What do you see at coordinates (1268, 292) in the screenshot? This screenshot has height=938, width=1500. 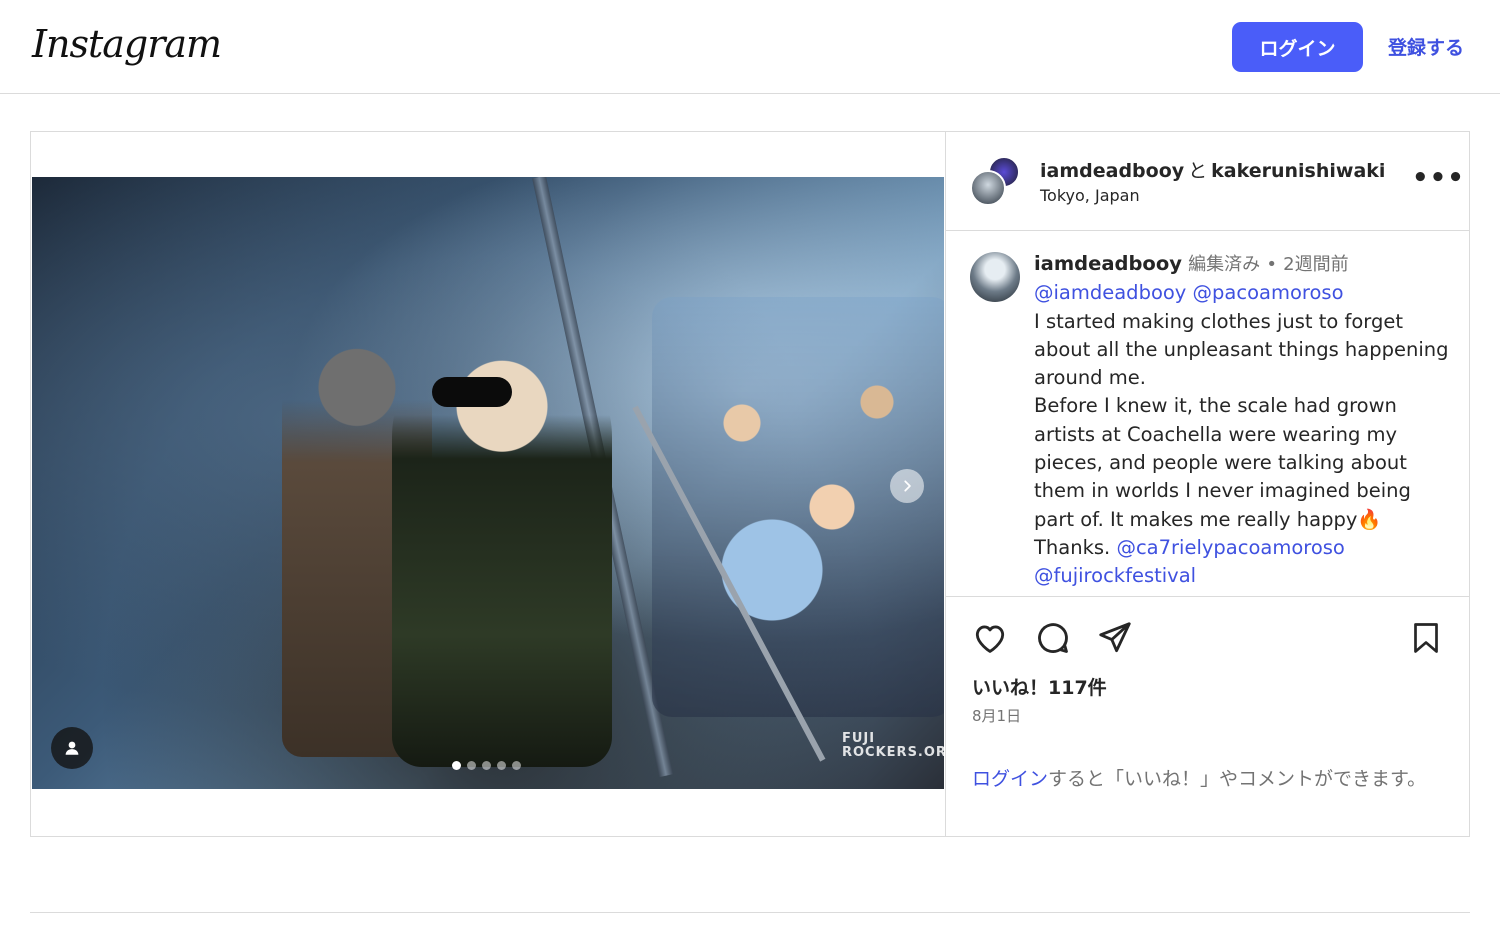 I see `mention-link: @pacoamoroso` at bounding box center [1268, 292].